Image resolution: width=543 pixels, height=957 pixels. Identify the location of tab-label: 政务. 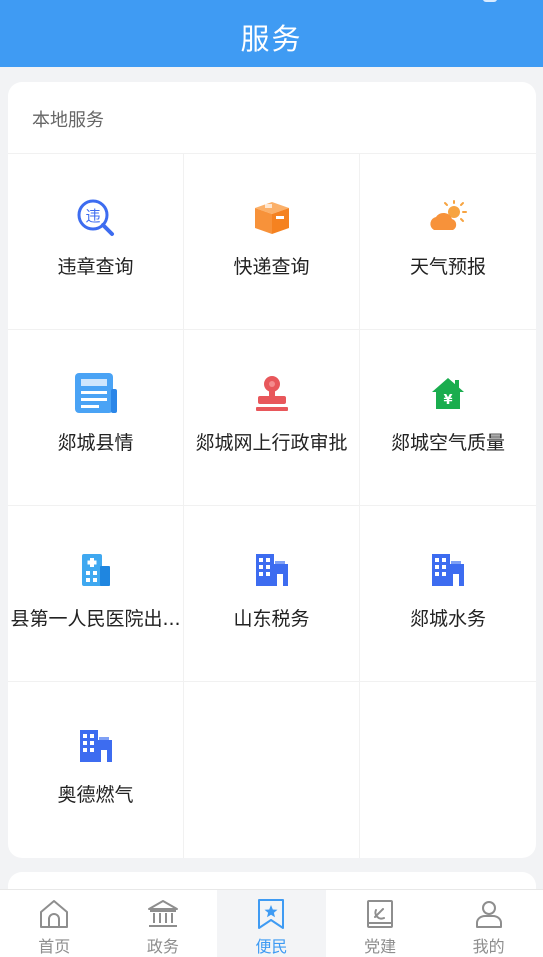
(162, 946).